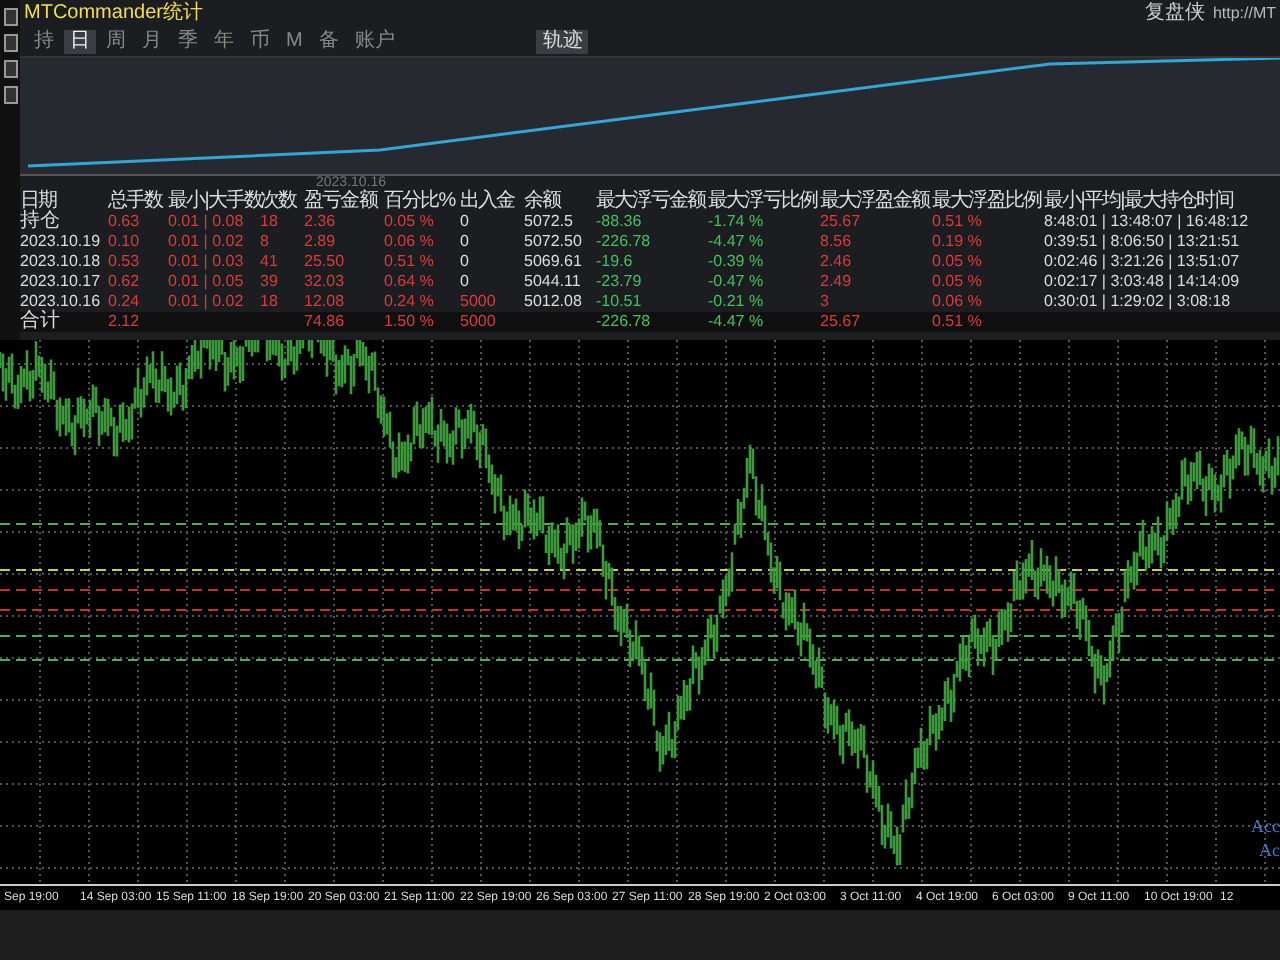 Image resolution: width=1280 pixels, height=960 pixels. I want to click on table-cell: -0.39 %, so click(736, 261).